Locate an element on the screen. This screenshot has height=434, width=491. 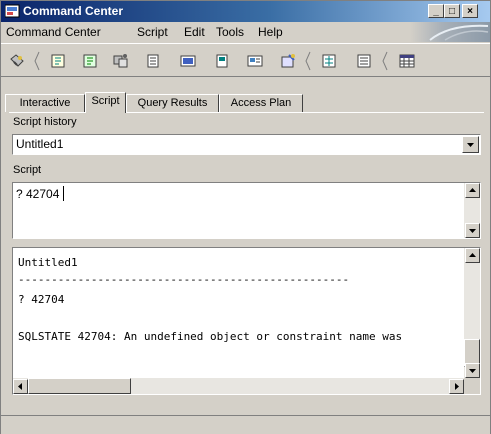
output-line-title: Untitled1 is located at coordinates (48, 262).